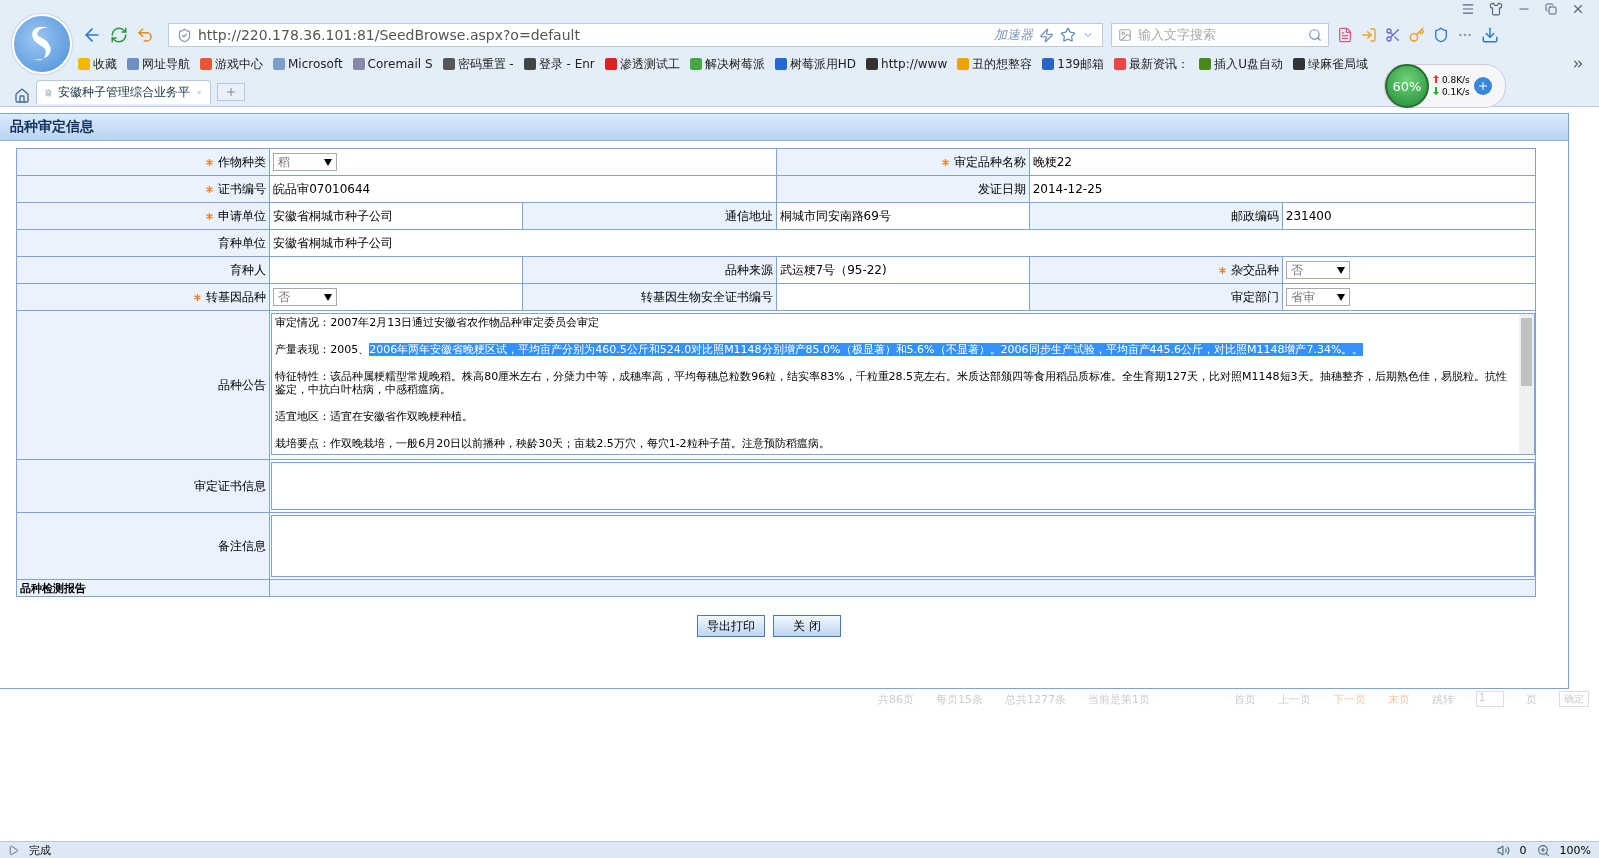 Image resolution: width=1599 pixels, height=858 pixels. What do you see at coordinates (13, 850) in the screenshot?
I see `play-icon` at bounding box center [13, 850].